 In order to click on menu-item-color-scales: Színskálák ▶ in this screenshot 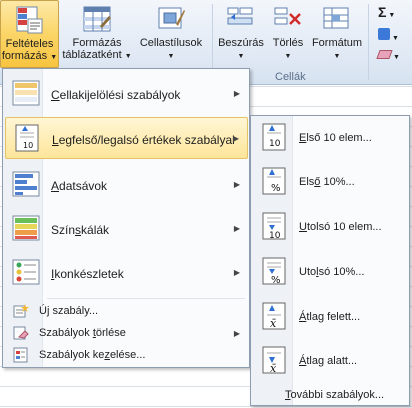, I will do `click(126, 229)`.